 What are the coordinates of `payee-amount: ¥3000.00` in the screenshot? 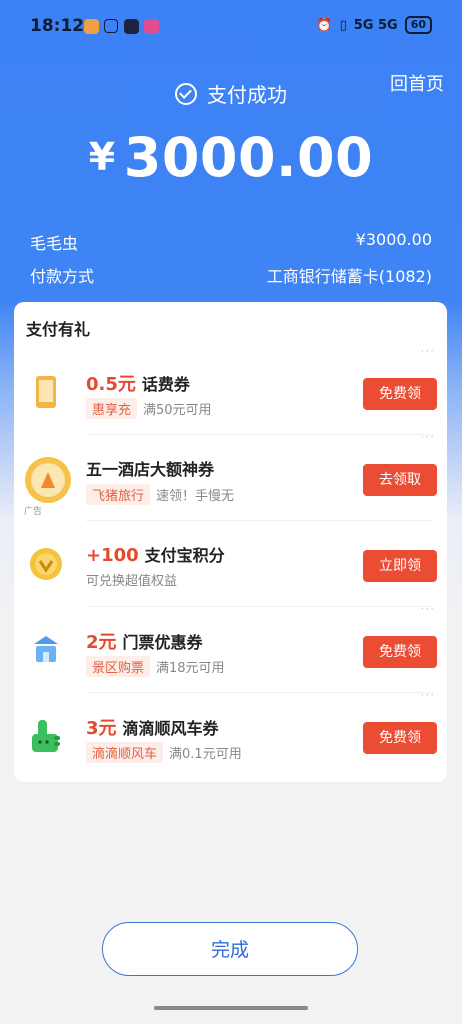 It's located at (393, 239).